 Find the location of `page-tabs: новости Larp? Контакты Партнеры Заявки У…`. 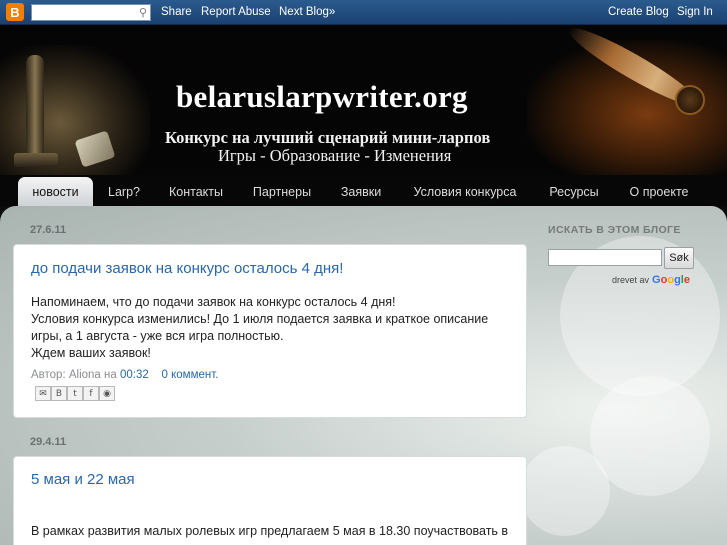

page-tabs: новости Larp? Контакты Партнеры Заявки У… is located at coordinates (363, 190).